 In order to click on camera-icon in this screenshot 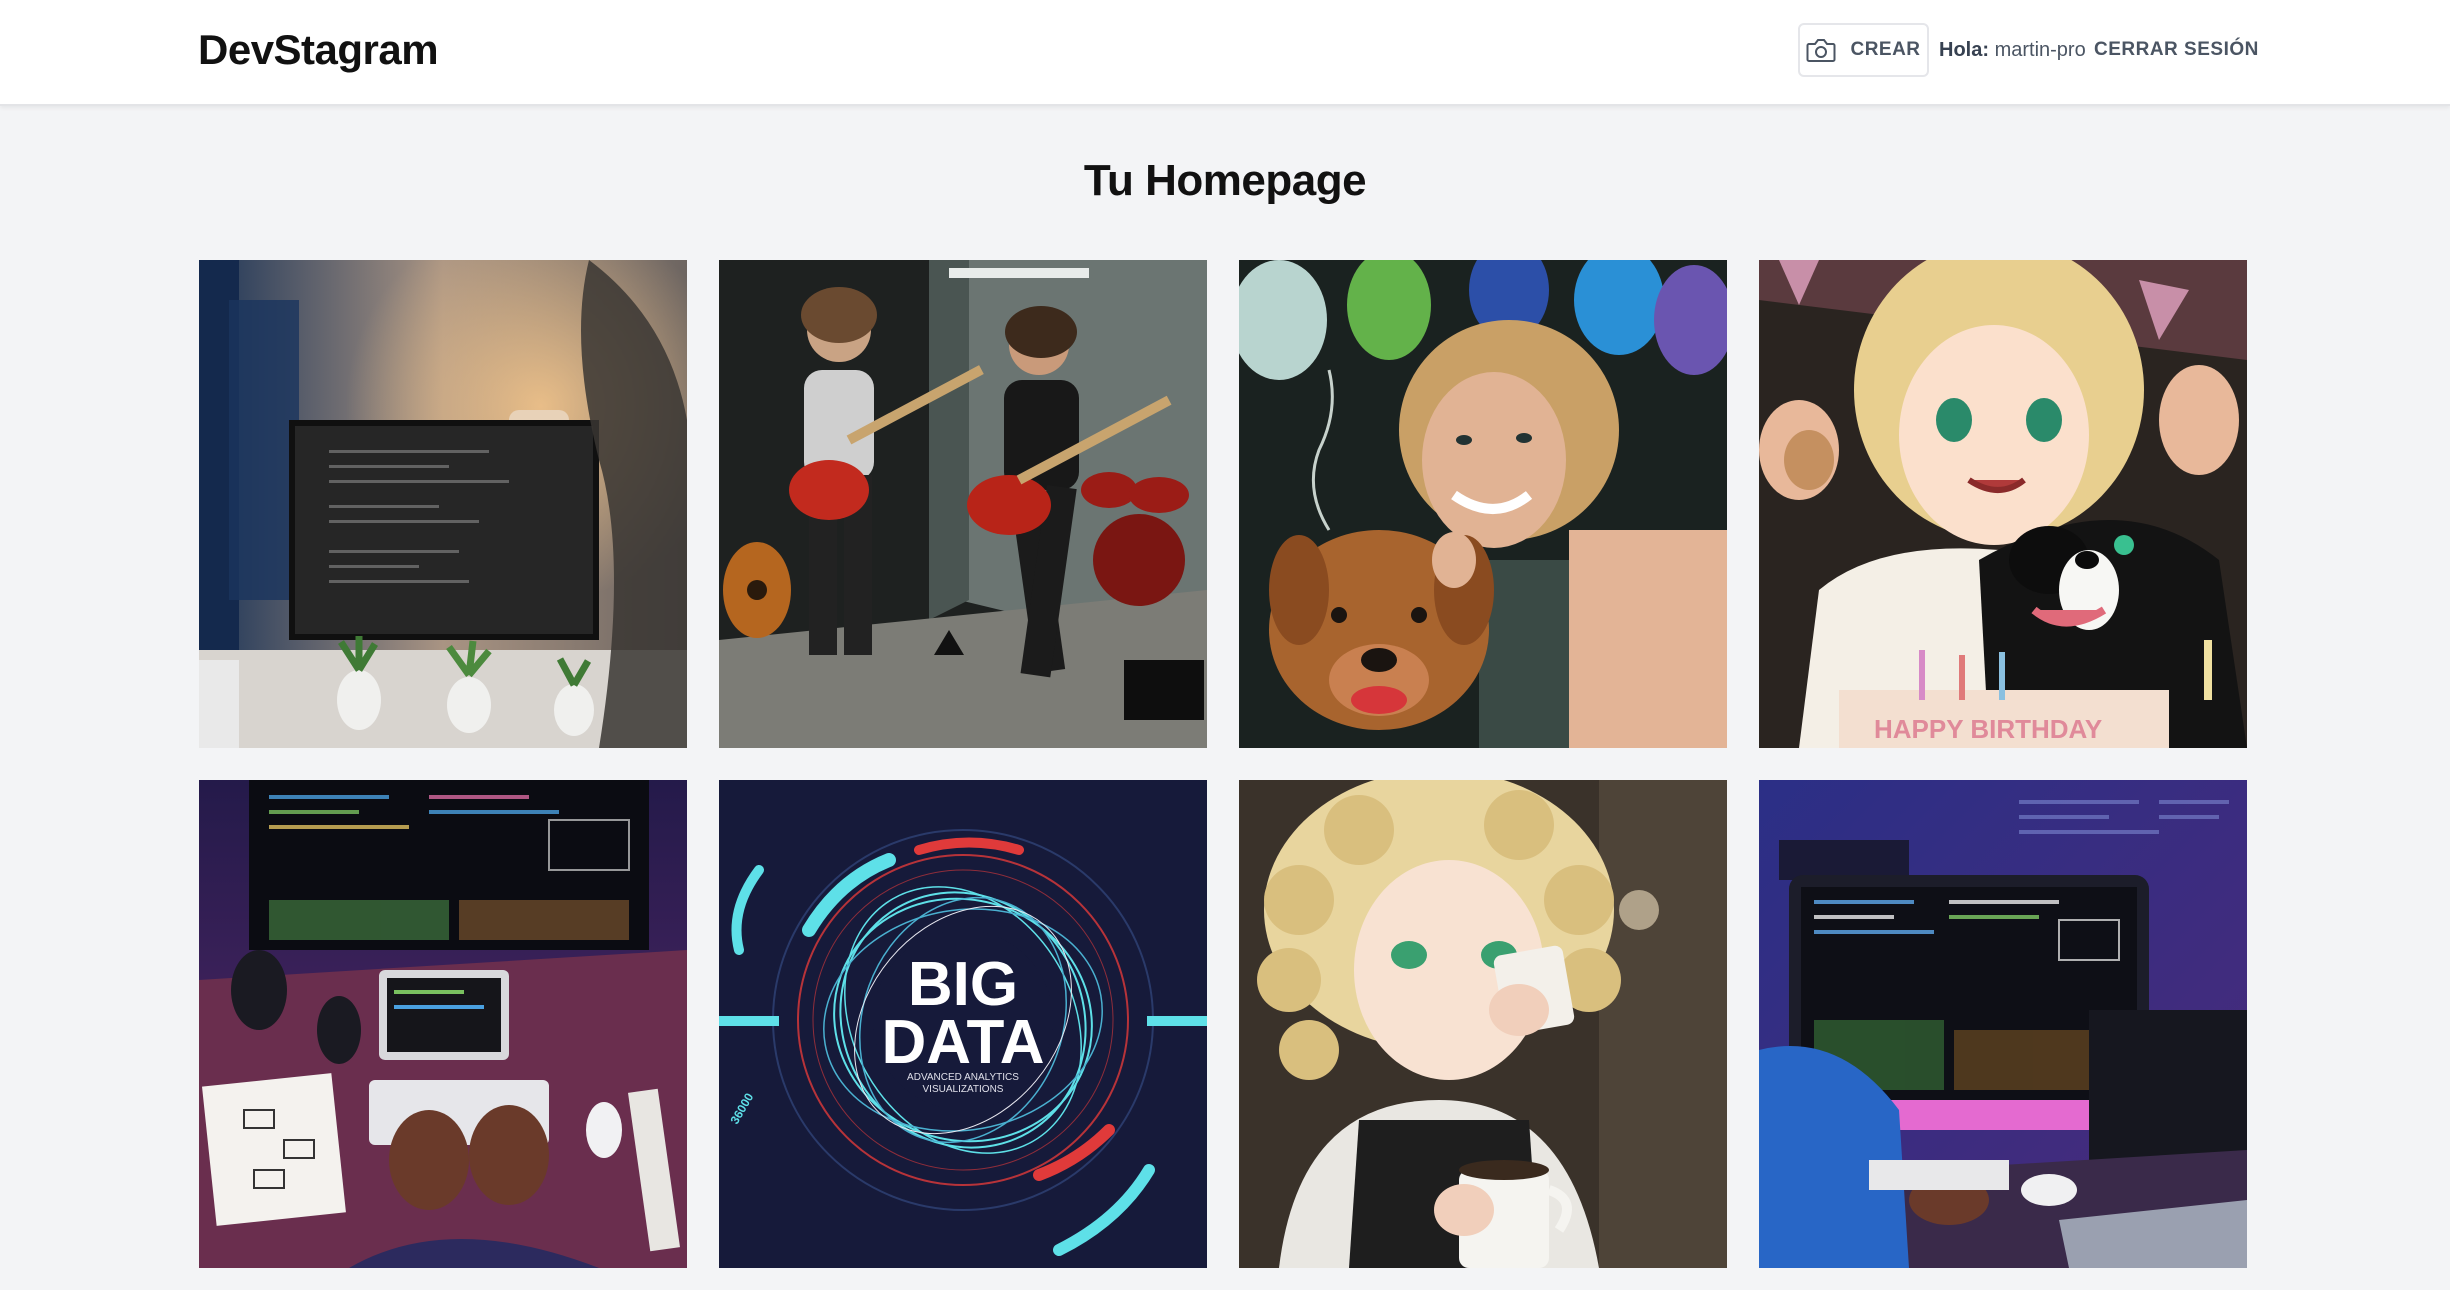, I will do `click(1821, 50)`.